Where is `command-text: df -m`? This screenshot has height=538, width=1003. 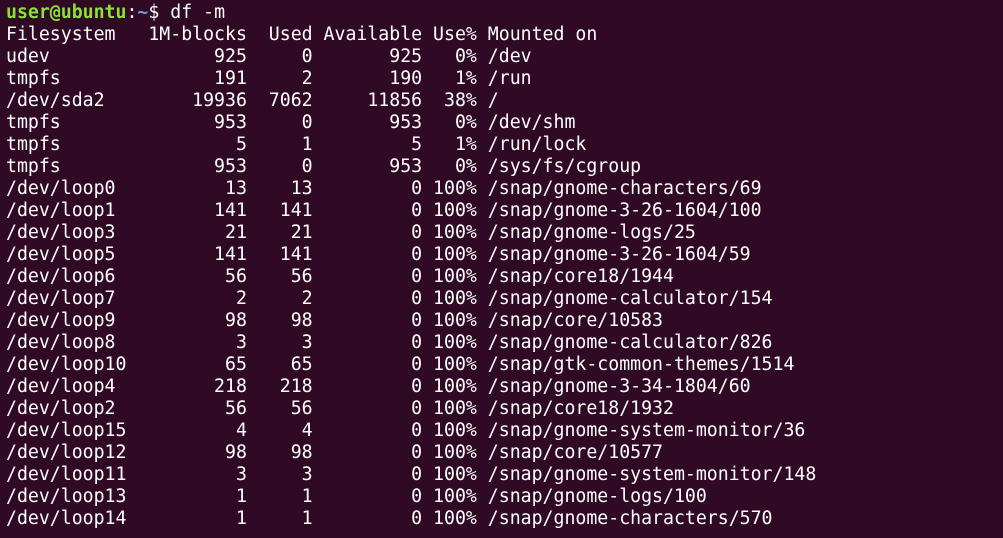 command-text: df -m is located at coordinates (198, 12).